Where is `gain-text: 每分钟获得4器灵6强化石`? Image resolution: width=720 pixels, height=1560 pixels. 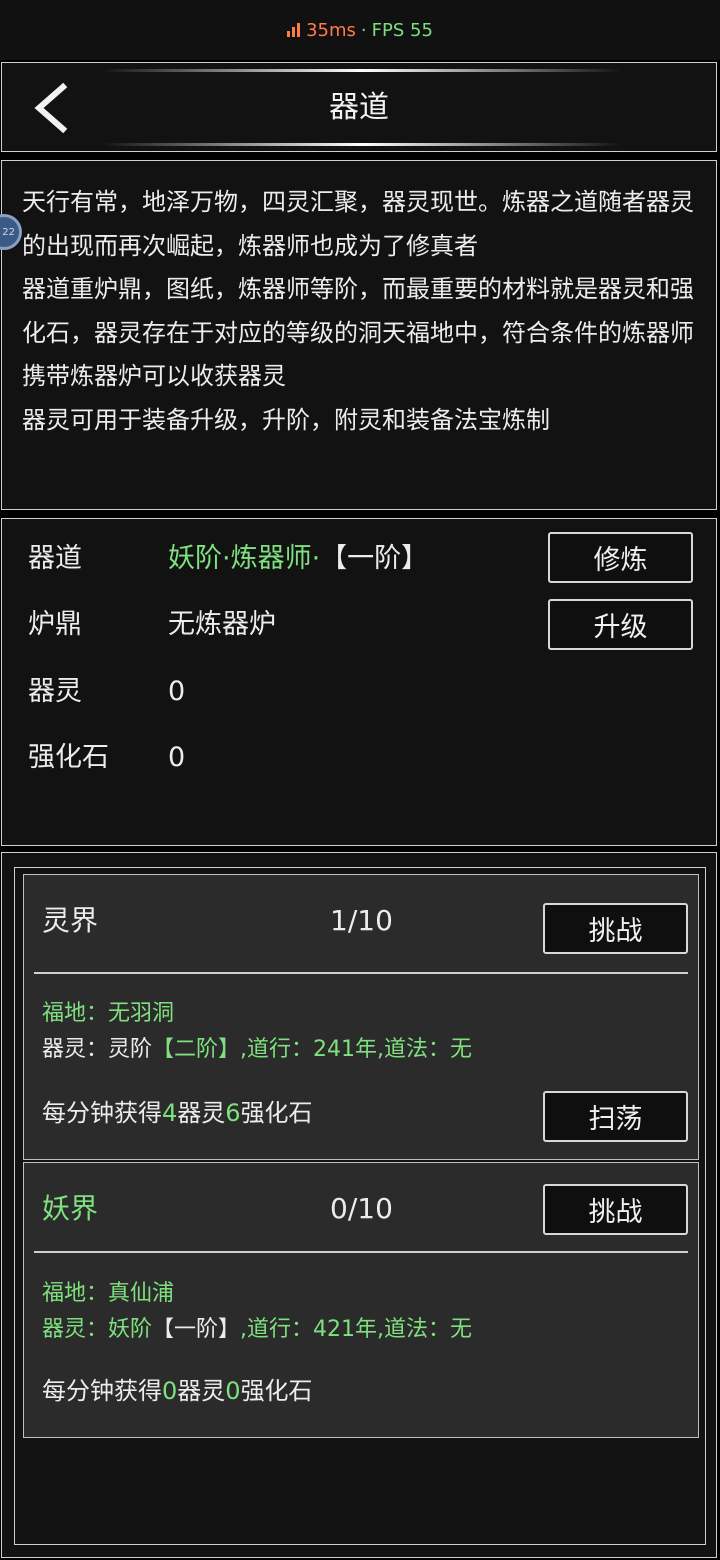 gain-text: 每分钟获得4器灵6强化石 is located at coordinates (177, 1113).